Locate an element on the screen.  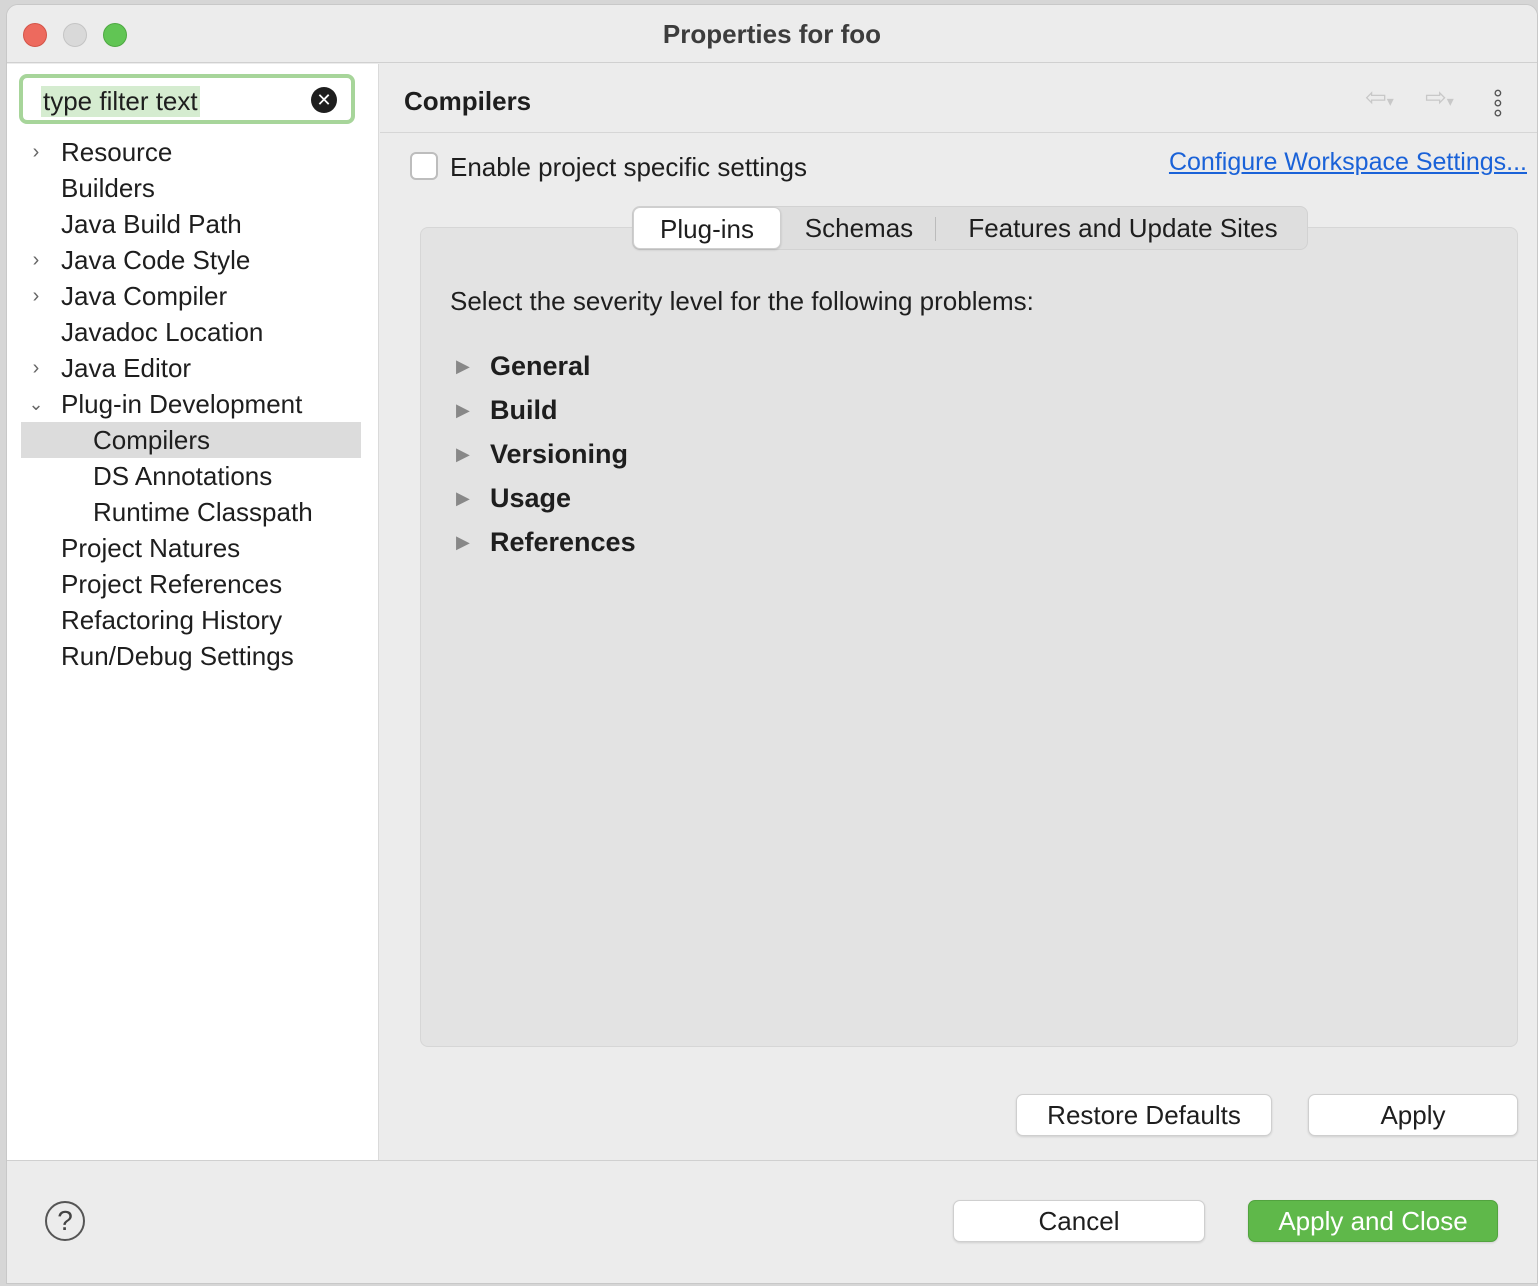
group-label: Build is located at coordinates (524, 410).